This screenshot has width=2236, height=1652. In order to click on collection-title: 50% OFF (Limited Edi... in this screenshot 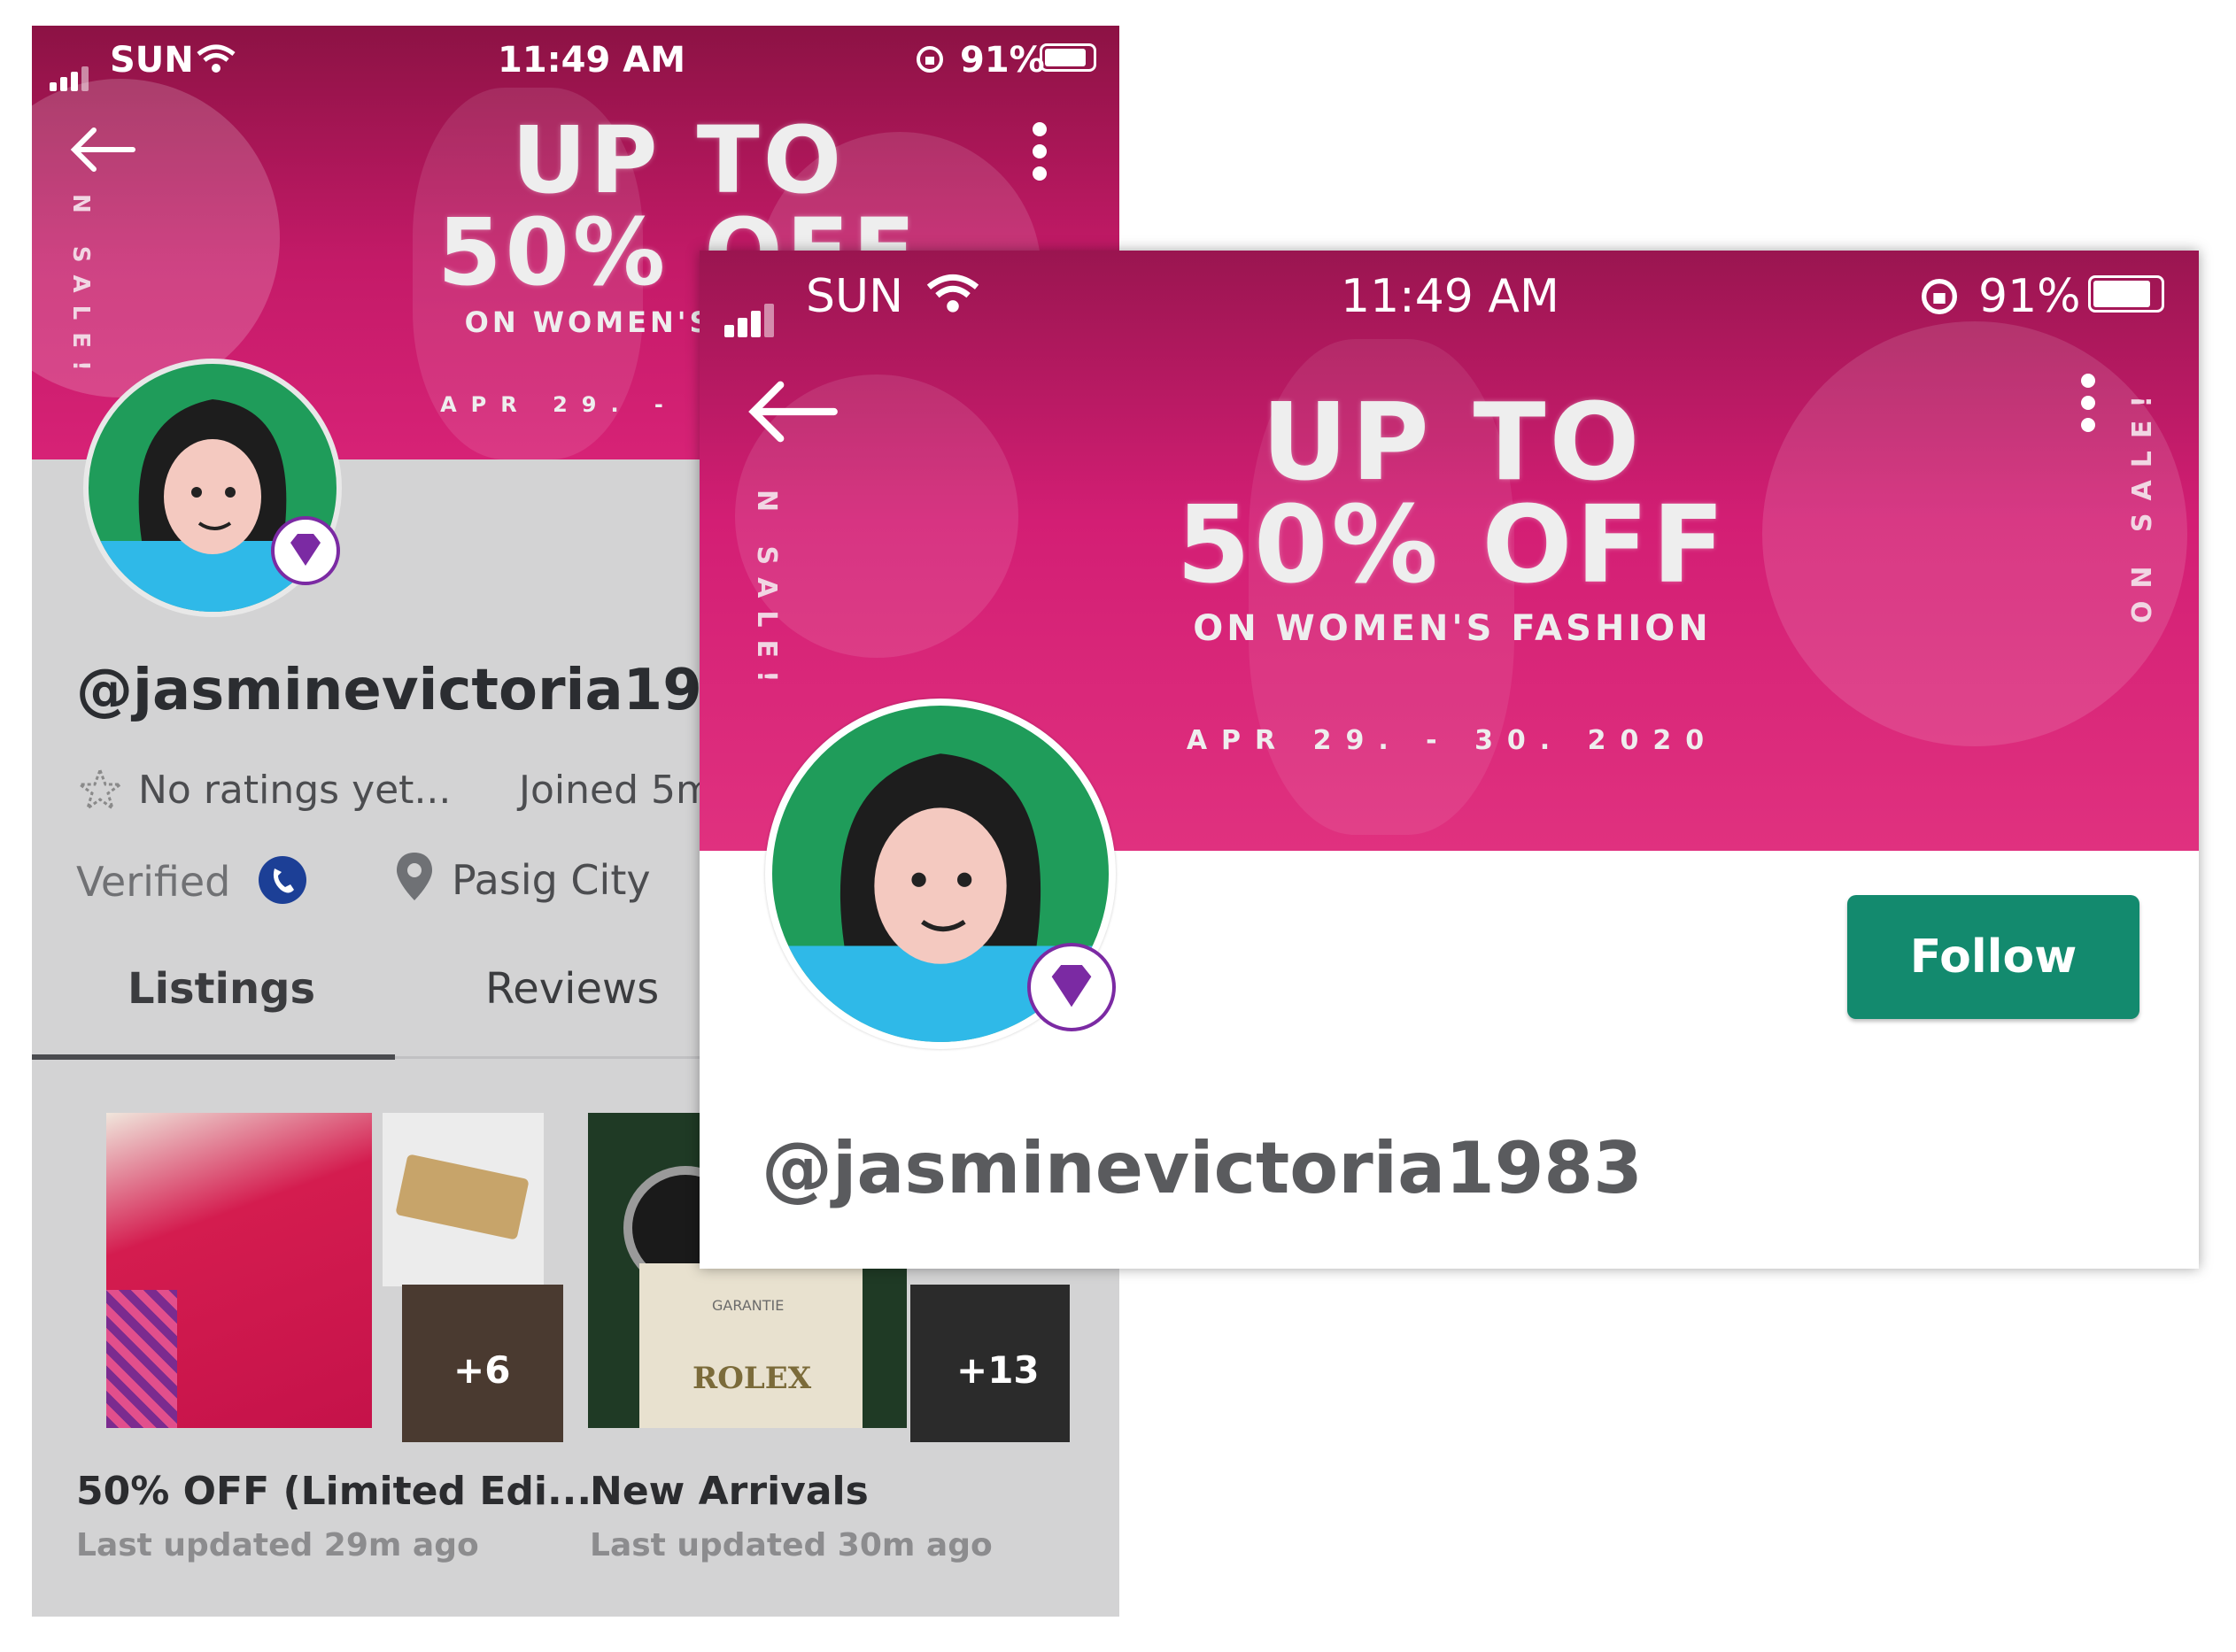, I will do `click(334, 1491)`.